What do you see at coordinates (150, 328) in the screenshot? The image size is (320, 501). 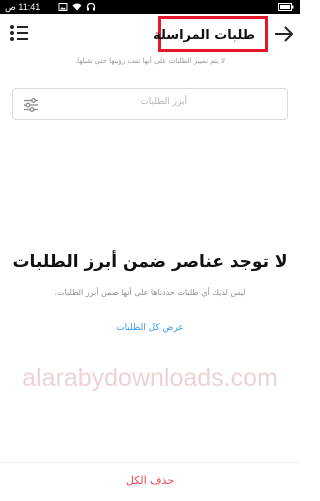 I see `view-all-requests-link: عرض كل الطلبات` at bounding box center [150, 328].